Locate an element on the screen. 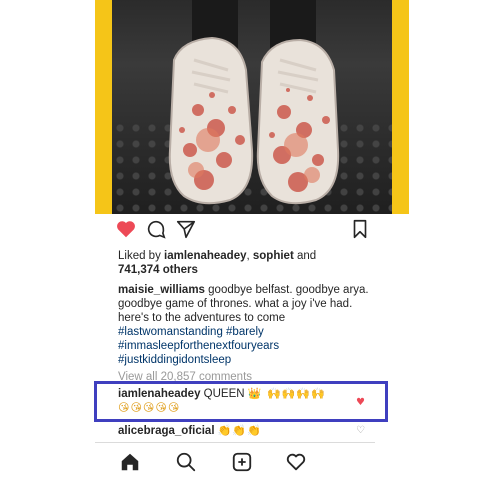 Image resolution: width=504 pixels, height=481 pixels. likes-line: Liked by iamlenaheadey, sophiet and is located at coordinates (249, 256).